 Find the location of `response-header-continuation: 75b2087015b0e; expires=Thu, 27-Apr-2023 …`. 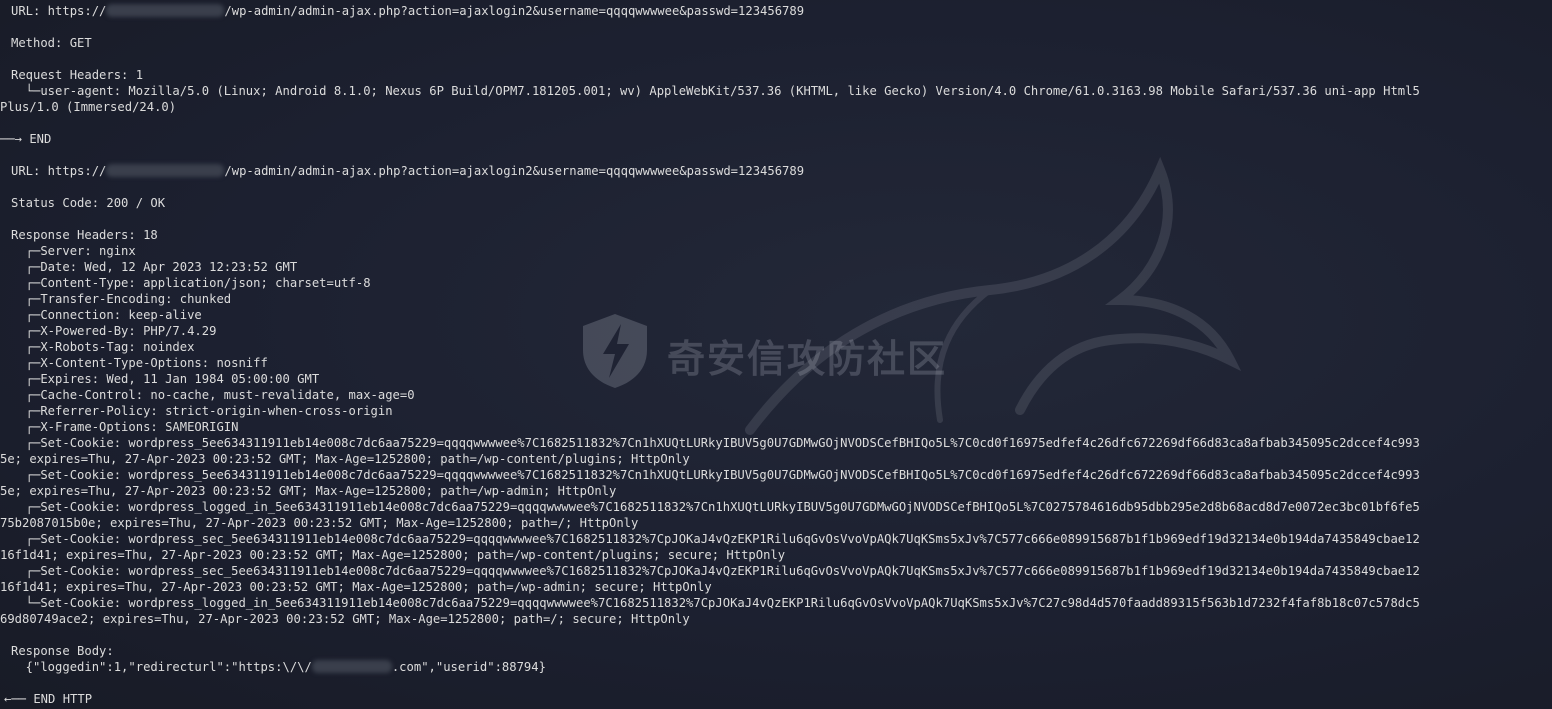

response-header-continuation: 75b2087015b0e; expires=Thu, 27-Apr-2023 … is located at coordinates (319, 523).